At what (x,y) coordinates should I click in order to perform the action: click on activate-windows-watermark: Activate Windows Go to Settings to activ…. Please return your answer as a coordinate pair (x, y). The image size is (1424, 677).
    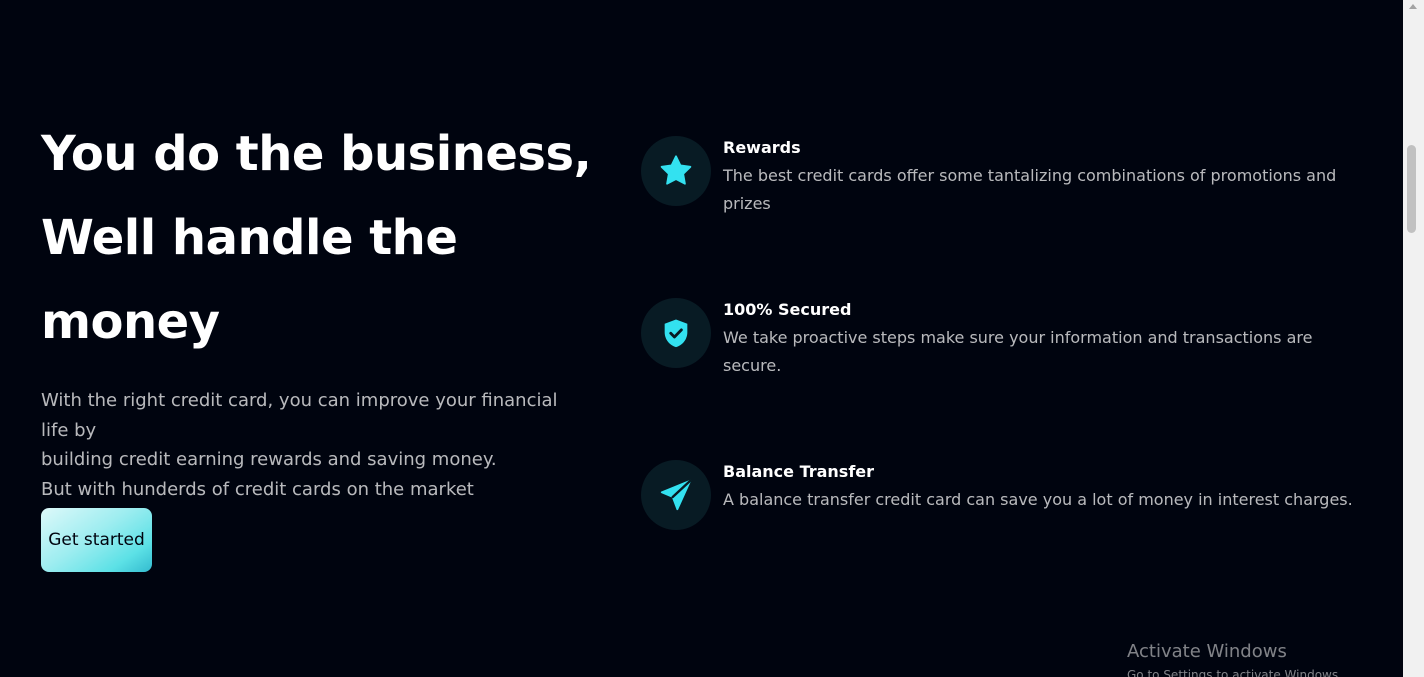
    Looking at the image, I should click on (1262, 658).